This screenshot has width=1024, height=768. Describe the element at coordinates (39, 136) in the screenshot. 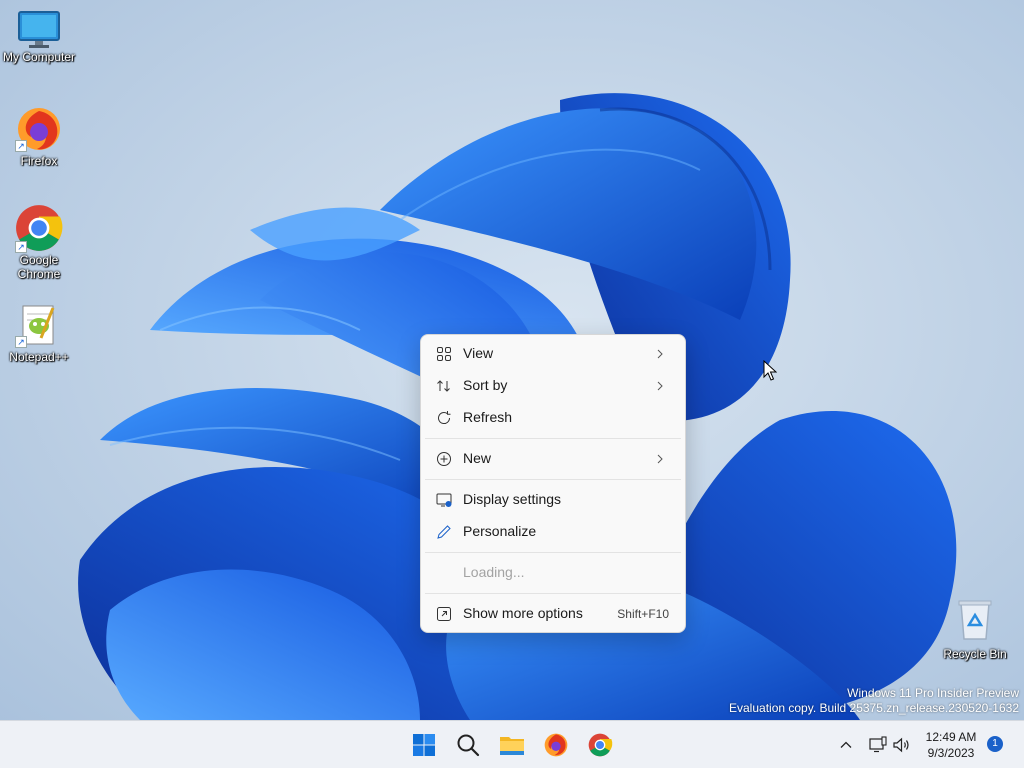

I see `desktop-icon-firefox: ↗ Firefox` at that location.